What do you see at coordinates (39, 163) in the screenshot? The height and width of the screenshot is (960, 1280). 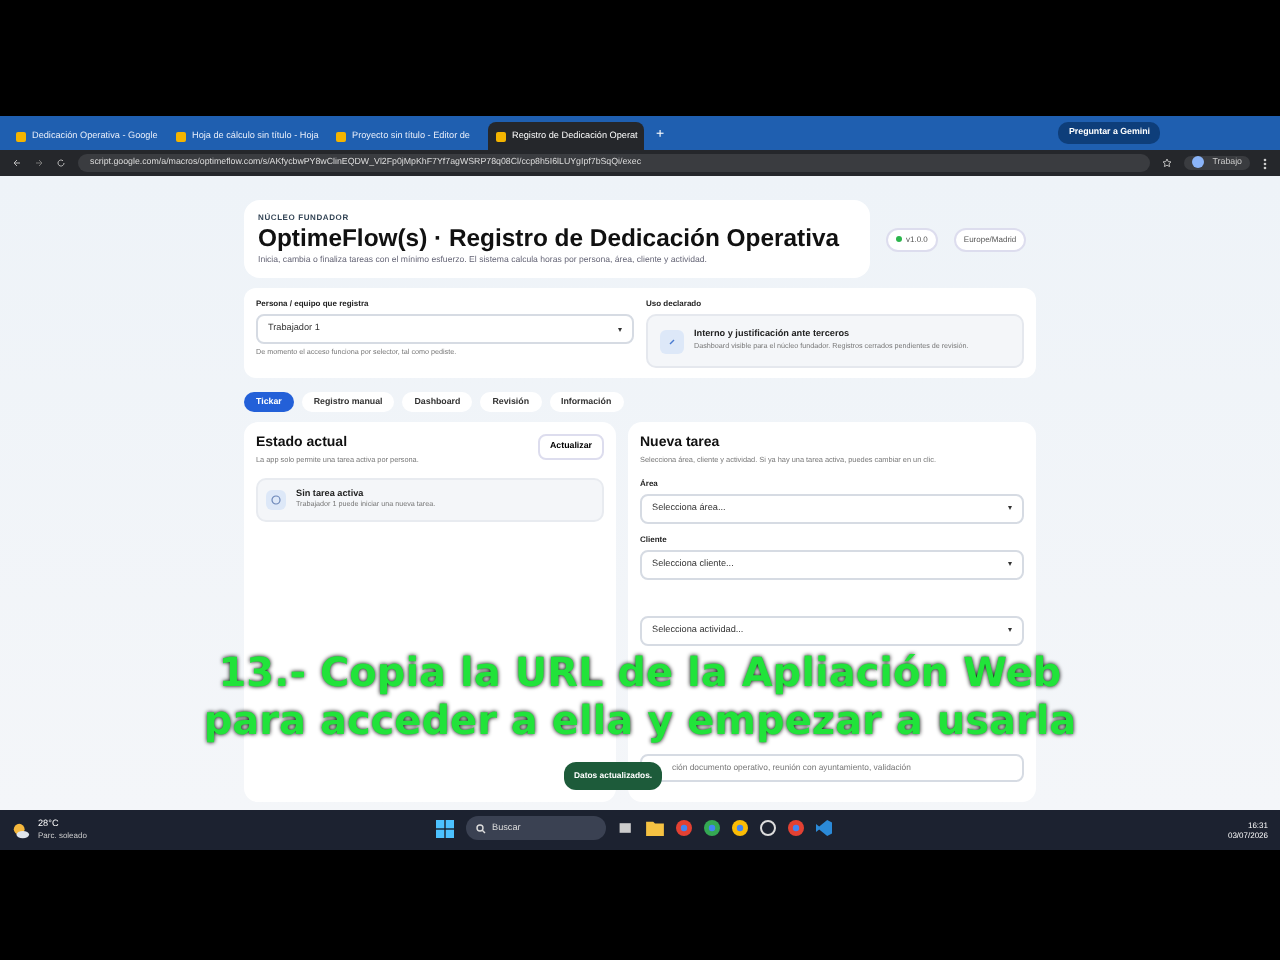 I see `forward-icon` at bounding box center [39, 163].